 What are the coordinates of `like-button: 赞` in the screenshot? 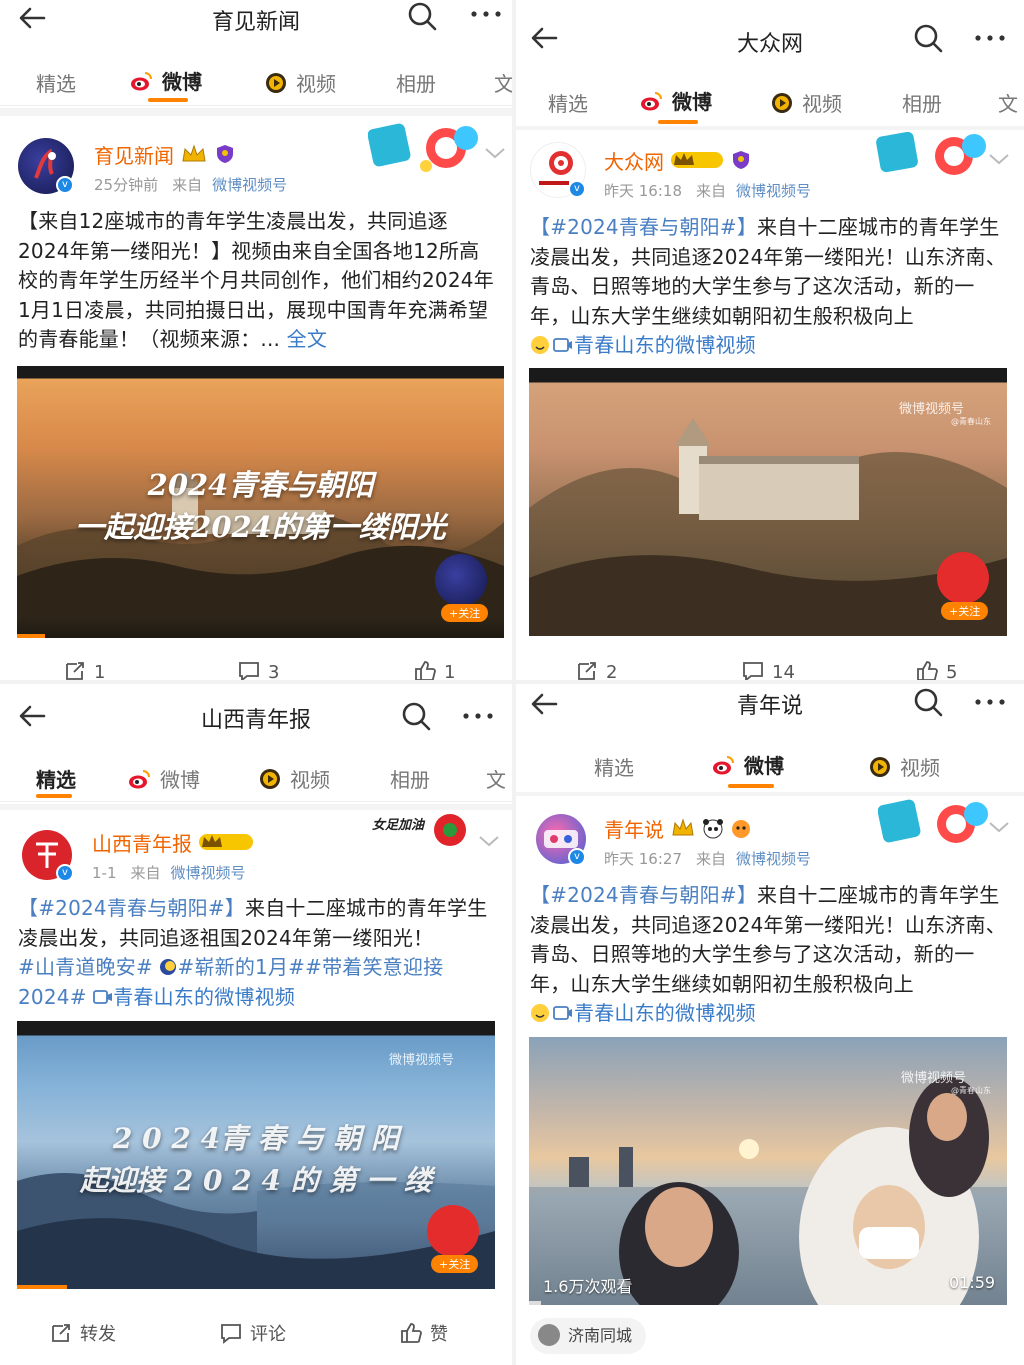 It's located at (424, 1333).